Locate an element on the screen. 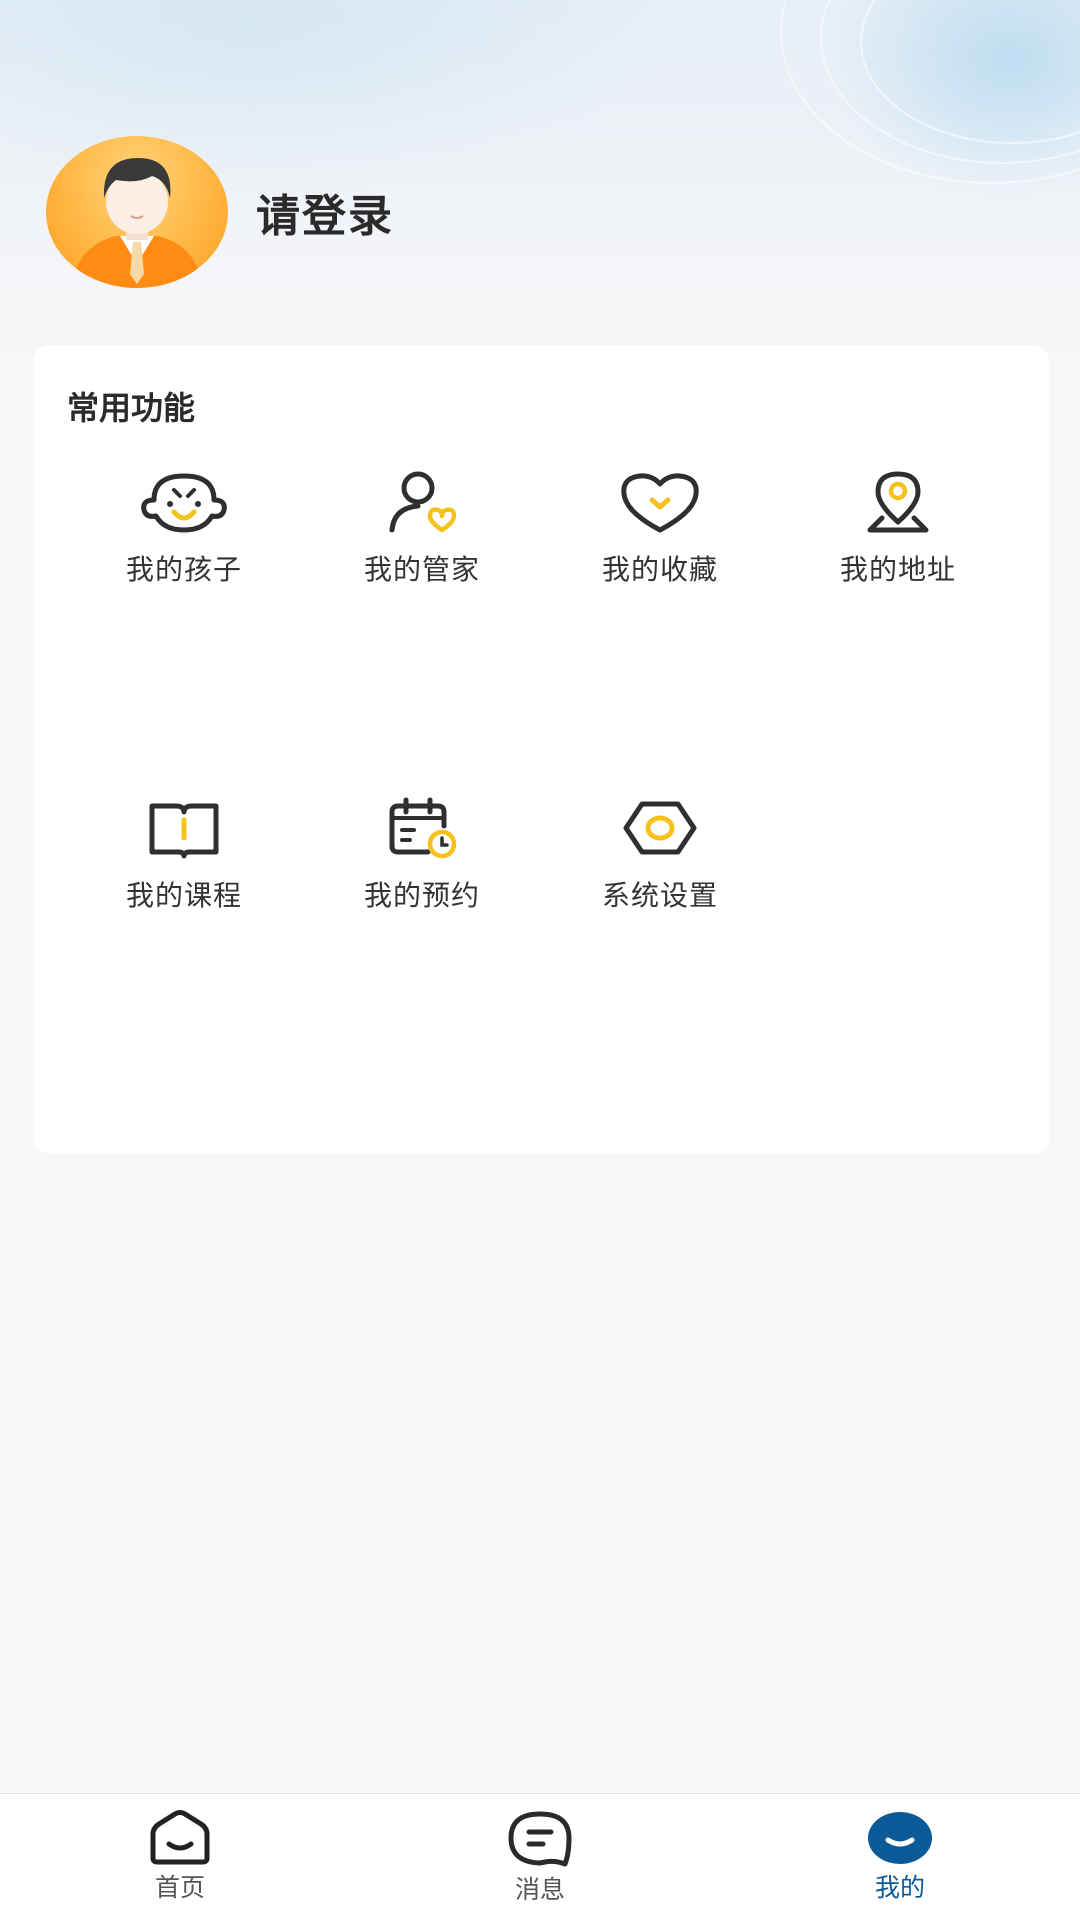  location-pin-icon is located at coordinates (898, 502).